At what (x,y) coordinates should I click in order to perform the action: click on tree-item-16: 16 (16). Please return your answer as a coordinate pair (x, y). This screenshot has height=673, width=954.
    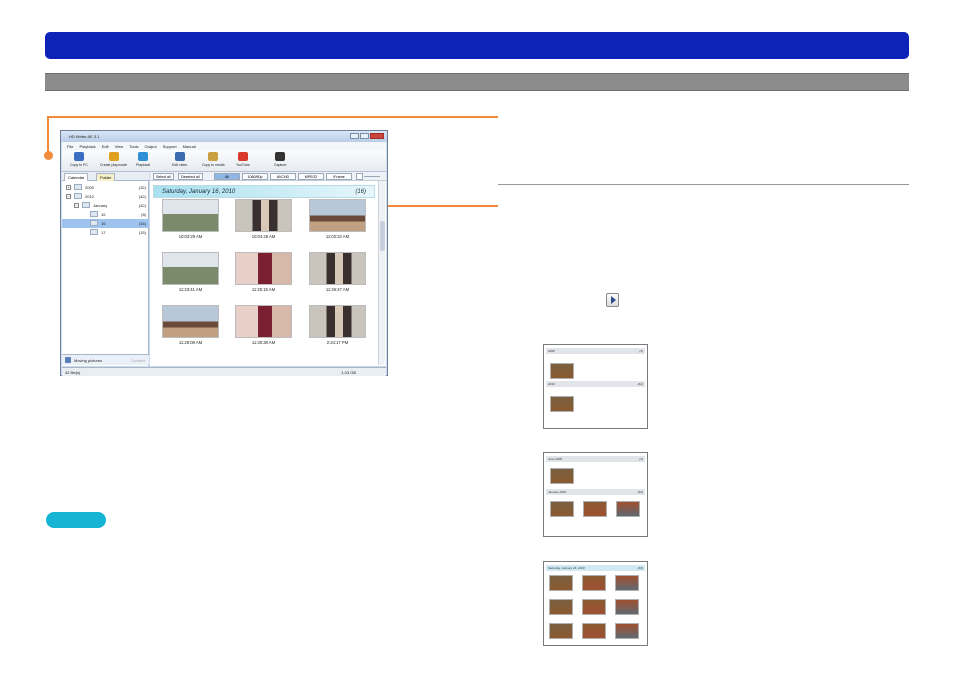
    Looking at the image, I should click on (105, 223).